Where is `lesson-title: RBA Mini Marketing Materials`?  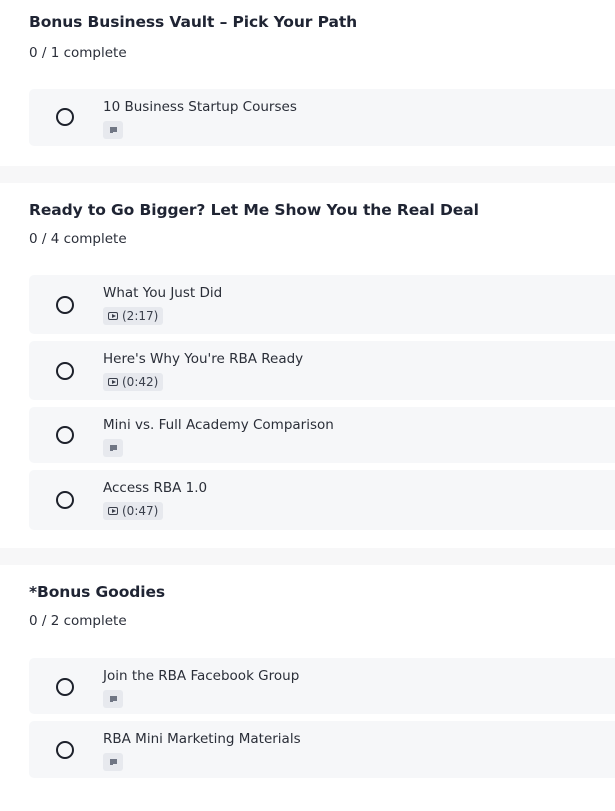 lesson-title: RBA Mini Marketing Materials is located at coordinates (202, 739).